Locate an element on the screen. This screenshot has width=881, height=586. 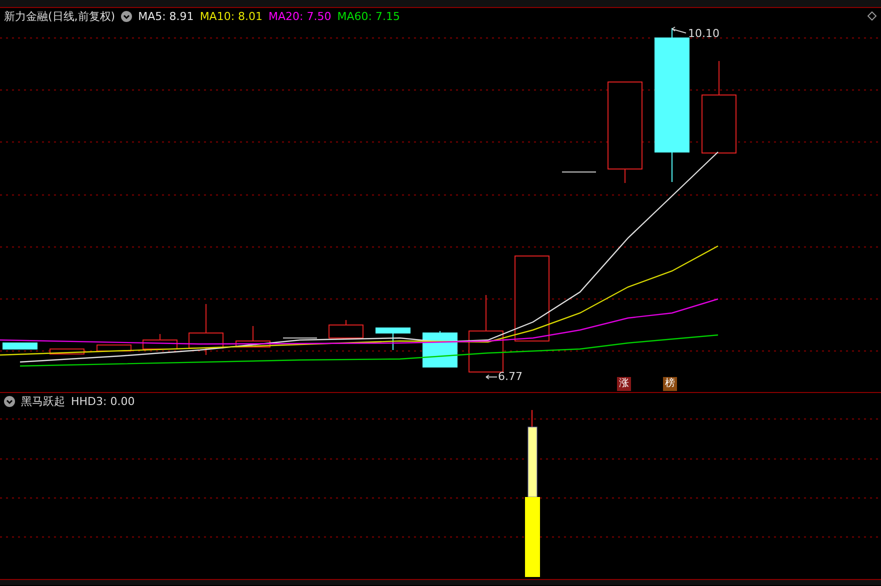
high-price-label: 10.10 is located at coordinates (704, 33).